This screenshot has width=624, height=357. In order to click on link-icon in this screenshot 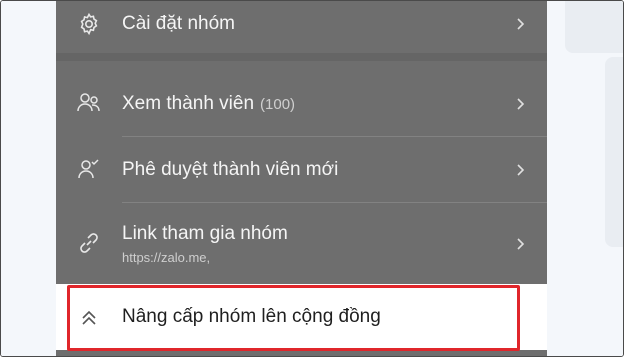, I will do `click(89, 243)`.